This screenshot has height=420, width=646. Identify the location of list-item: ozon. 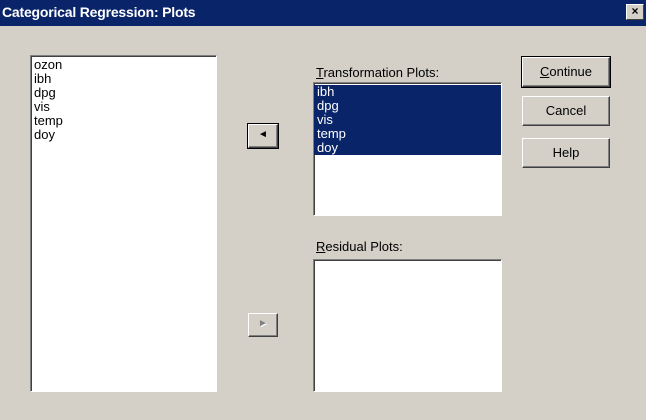
(123, 65).